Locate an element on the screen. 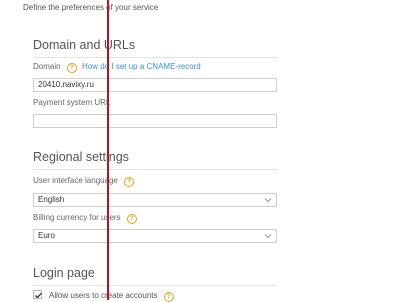  allow-accounts-row: Allow users to create accounts ? is located at coordinates (103, 296).